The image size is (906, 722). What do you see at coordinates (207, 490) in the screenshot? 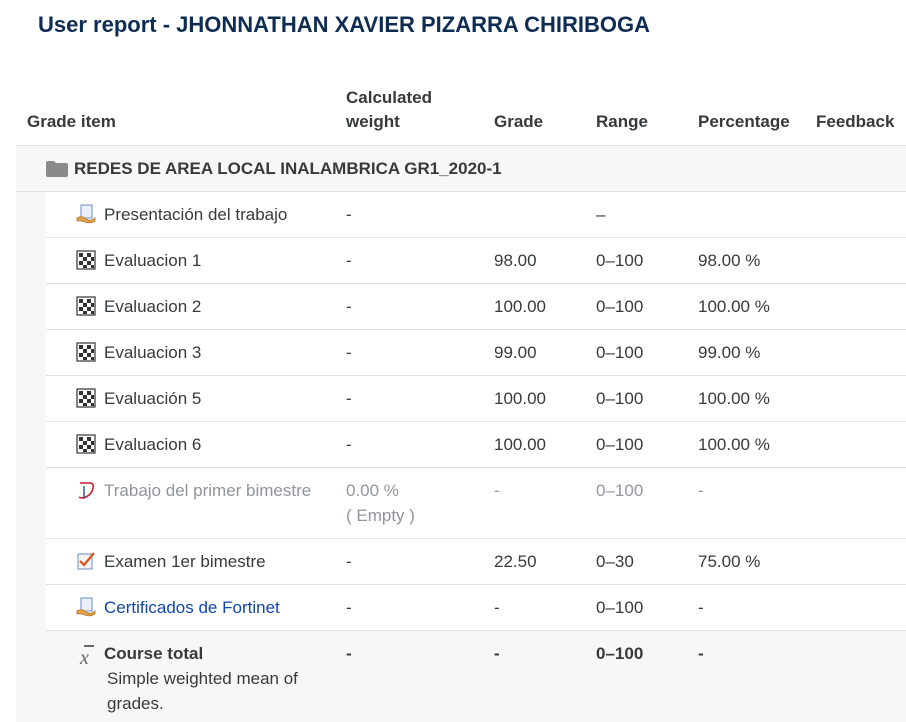
I see `item-name: Trabajo del primer bimestre` at bounding box center [207, 490].